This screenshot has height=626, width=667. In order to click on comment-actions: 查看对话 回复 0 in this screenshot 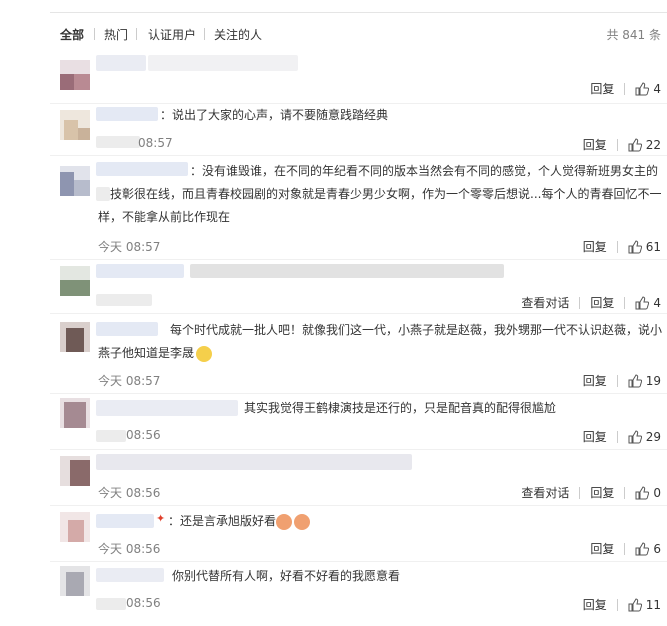, I will do `click(591, 492)`.